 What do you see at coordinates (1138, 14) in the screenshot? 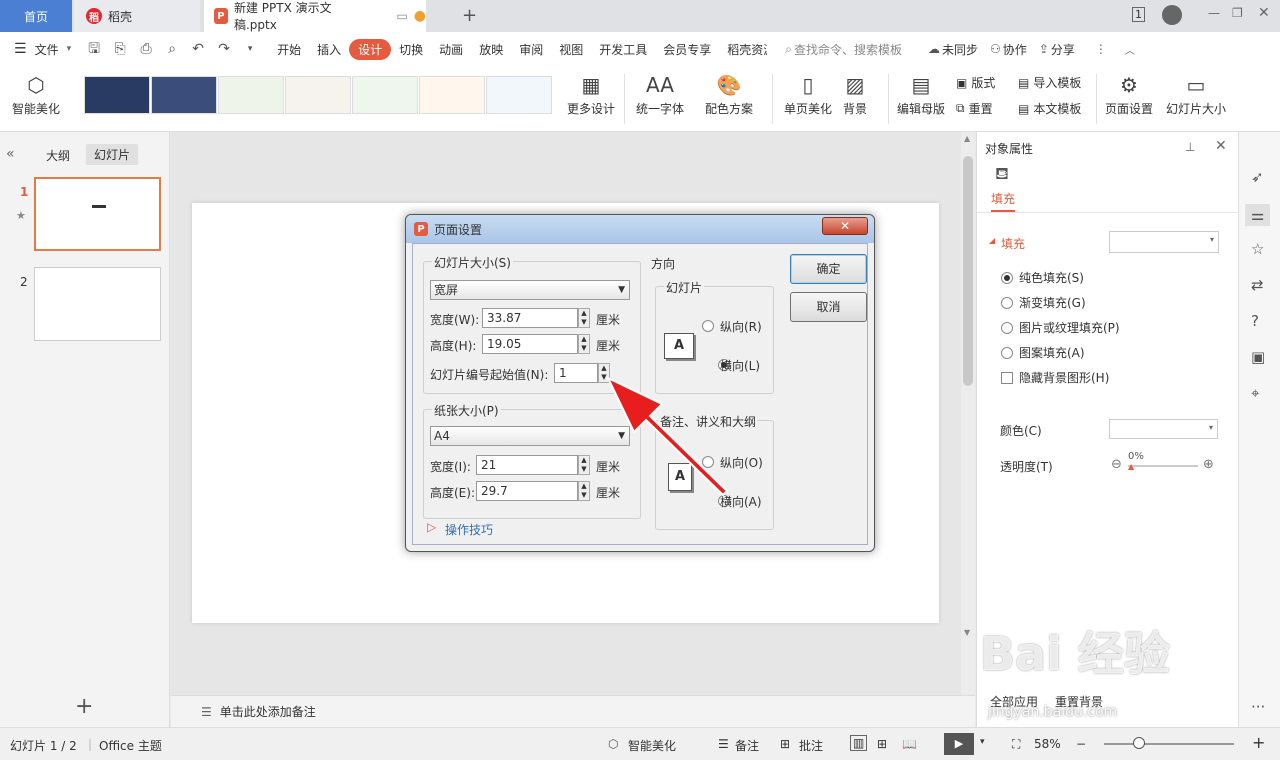
I see `window-count-icon: 1` at bounding box center [1138, 14].